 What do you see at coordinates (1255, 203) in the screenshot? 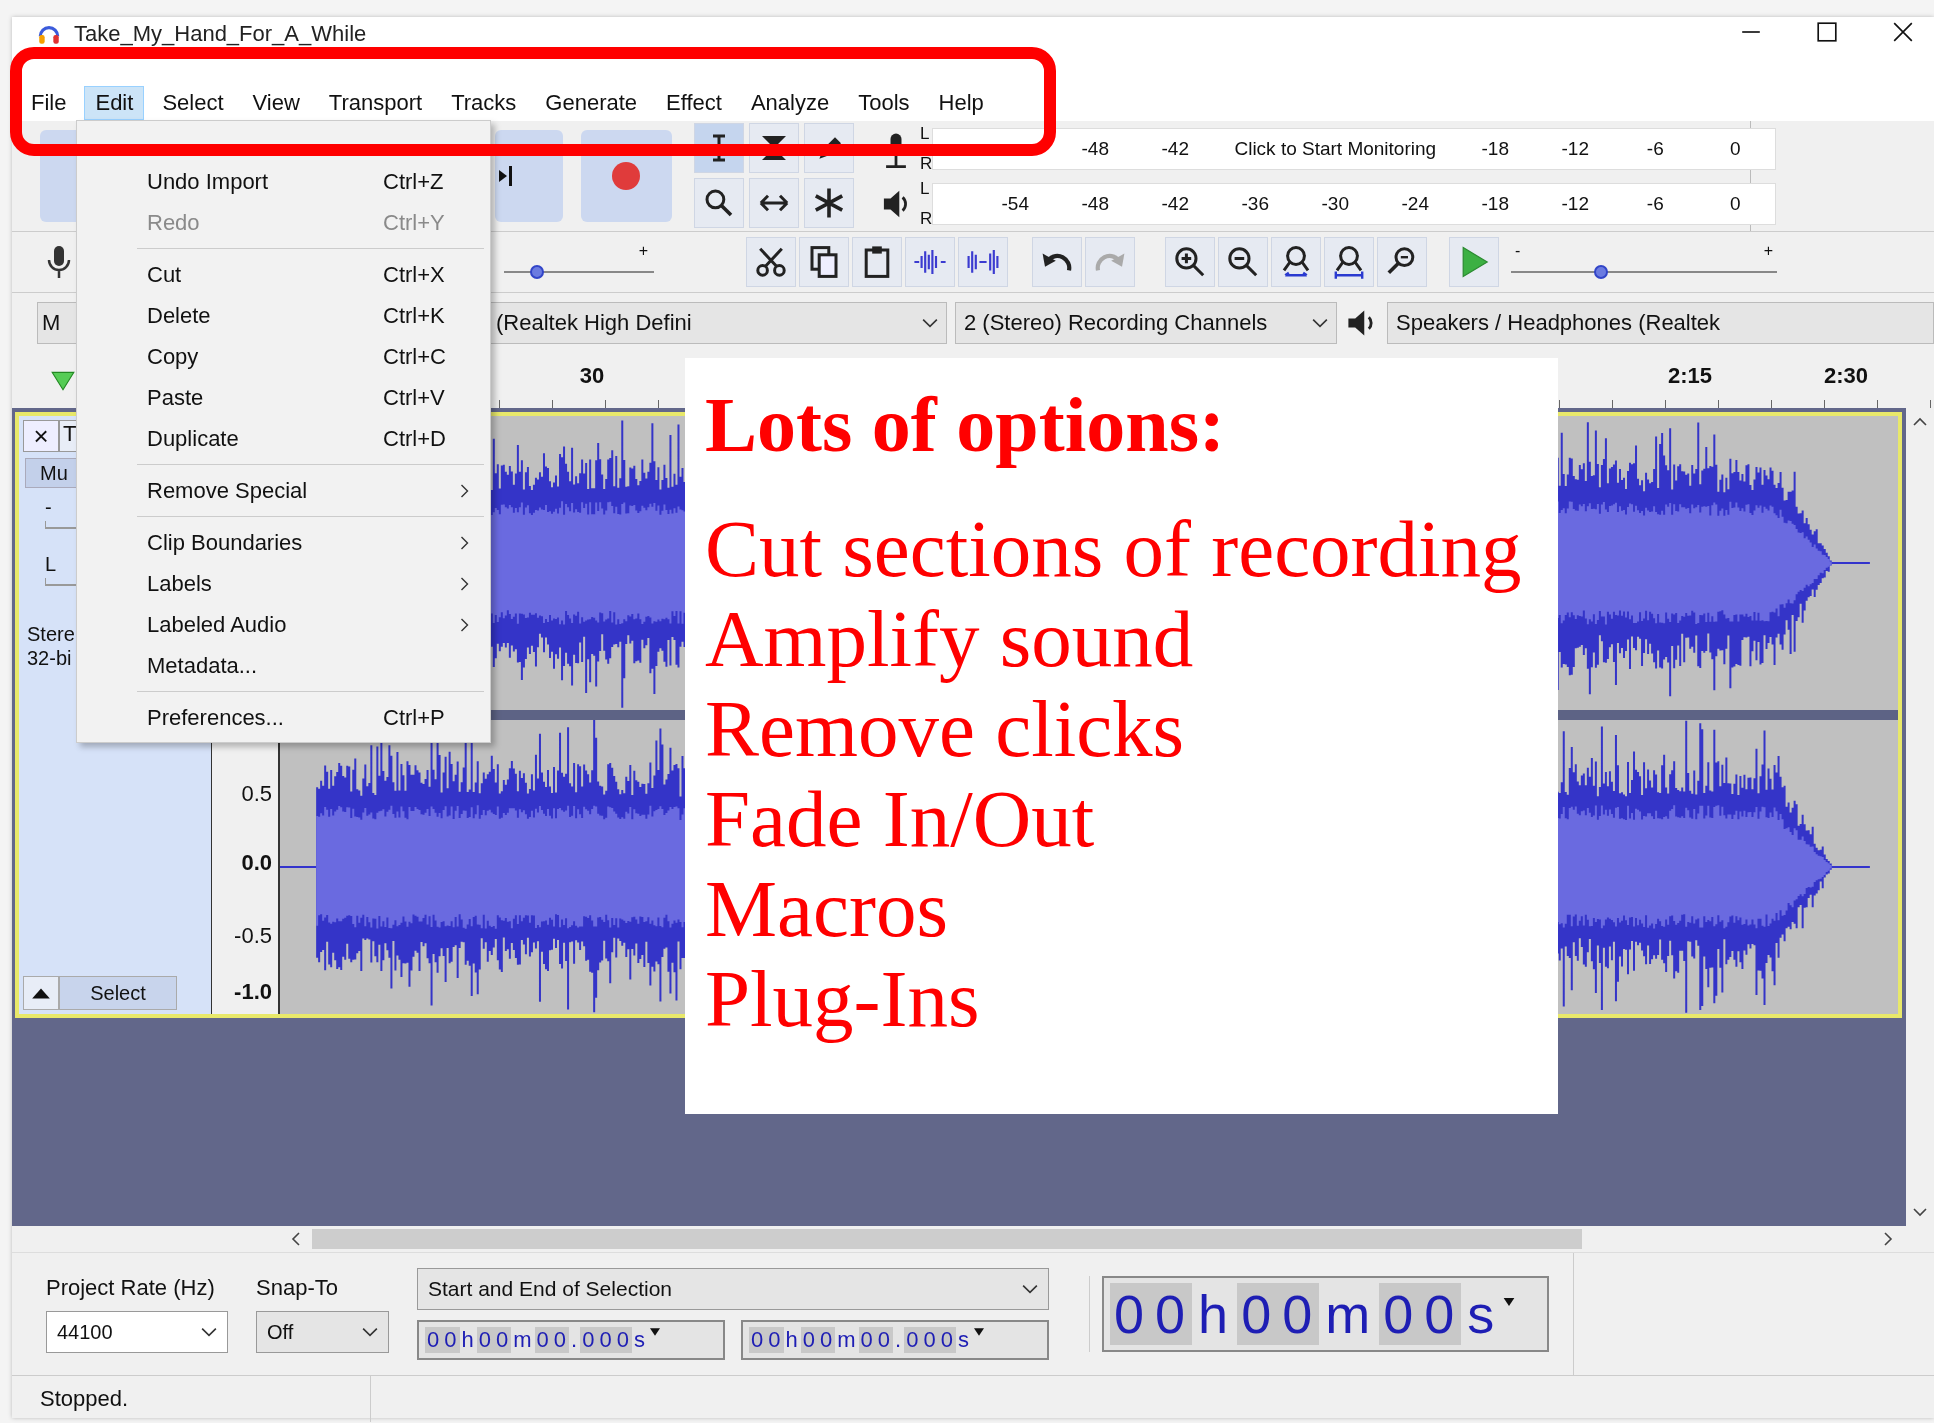
I see `meter-tick-label: -36` at bounding box center [1255, 203].